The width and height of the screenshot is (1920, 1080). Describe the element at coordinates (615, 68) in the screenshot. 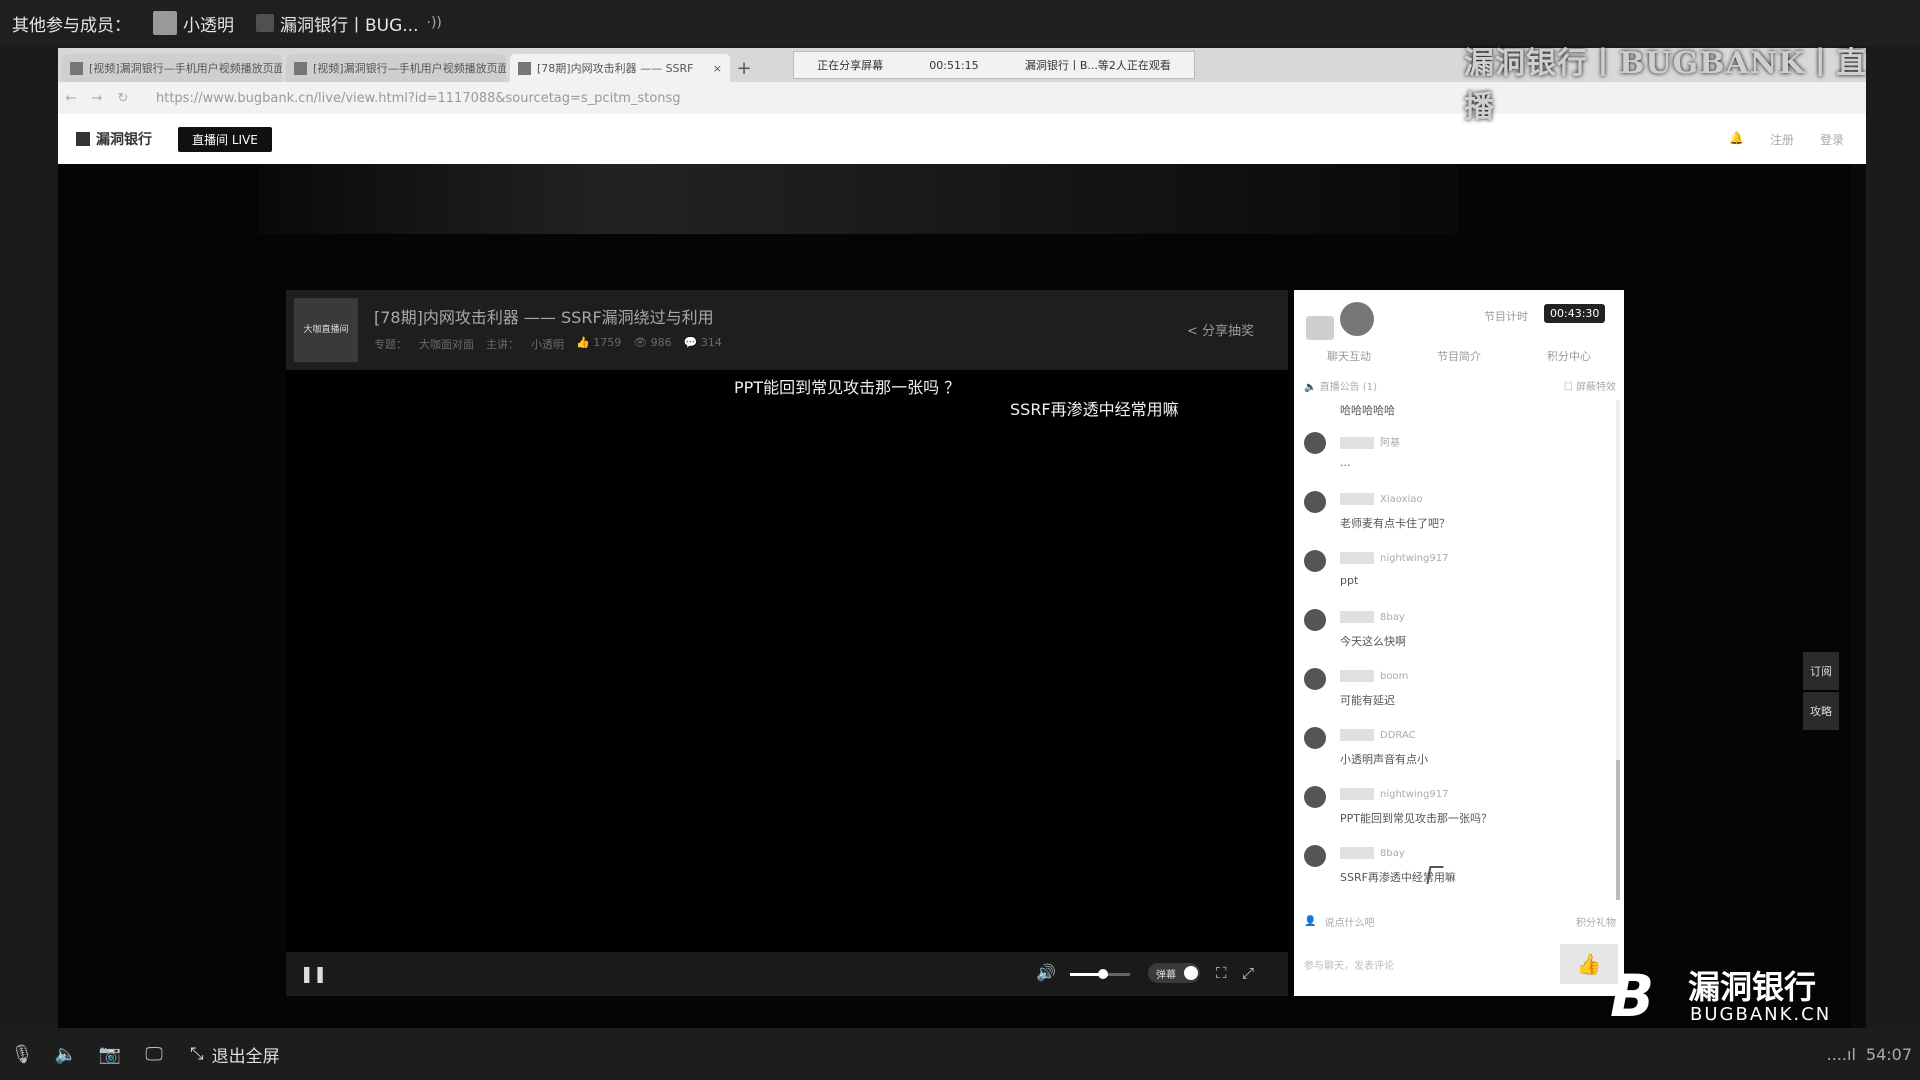

I see `tab-title: [78期]内网攻击利器 —— SSRF` at that location.